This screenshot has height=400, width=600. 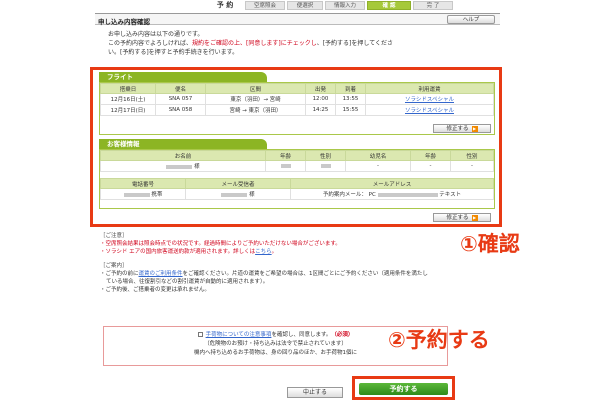 What do you see at coordinates (372, 195) in the screenshot?
I see `mail-device: PC` at bounding box center [372, 195].